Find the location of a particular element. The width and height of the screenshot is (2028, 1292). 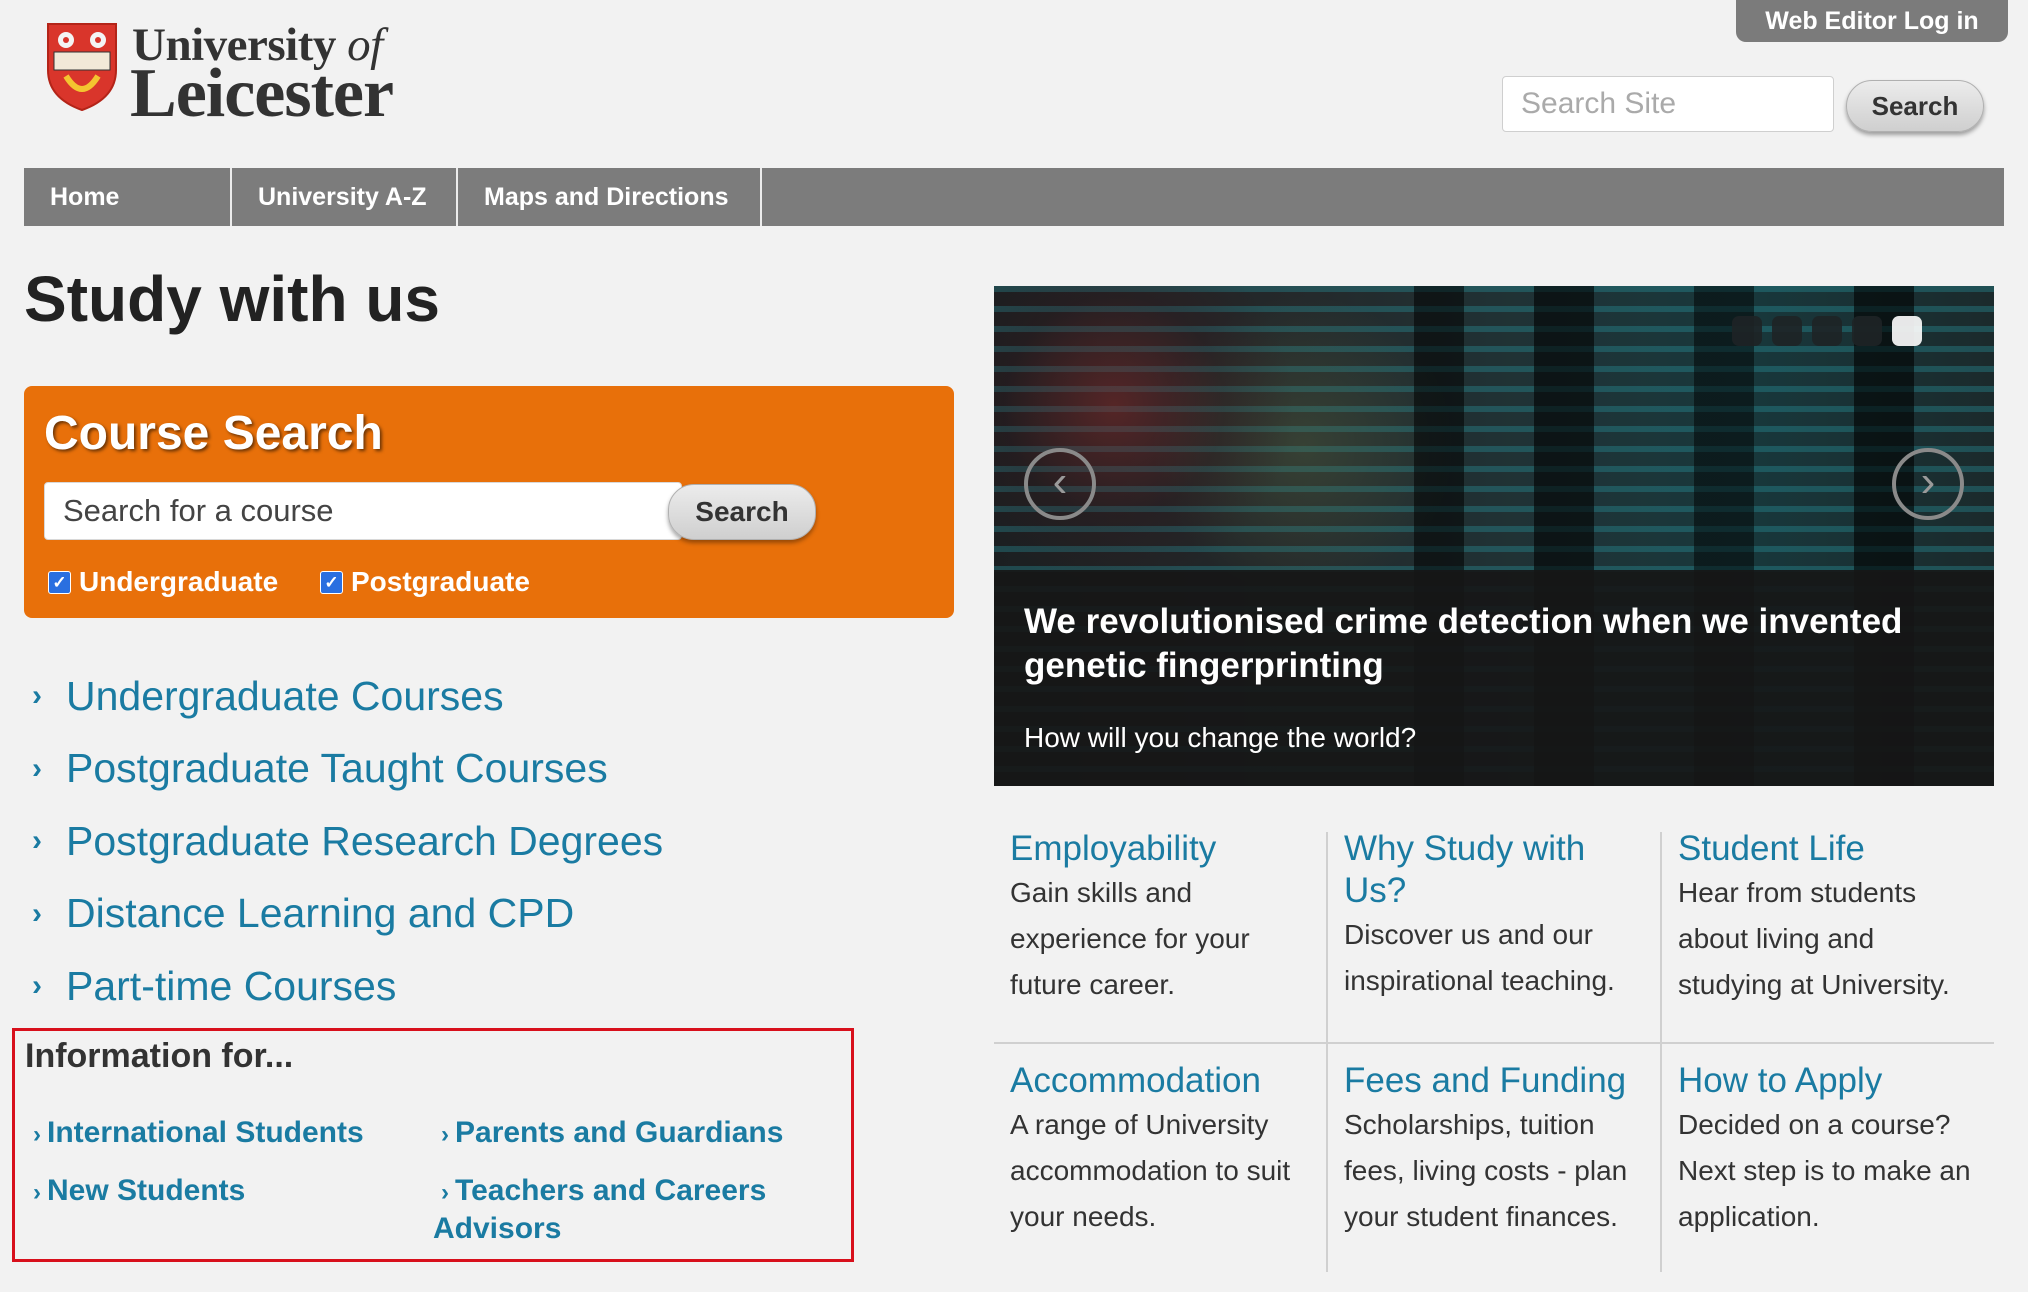

page-title: Study with us is located at coordinates (232, 299).